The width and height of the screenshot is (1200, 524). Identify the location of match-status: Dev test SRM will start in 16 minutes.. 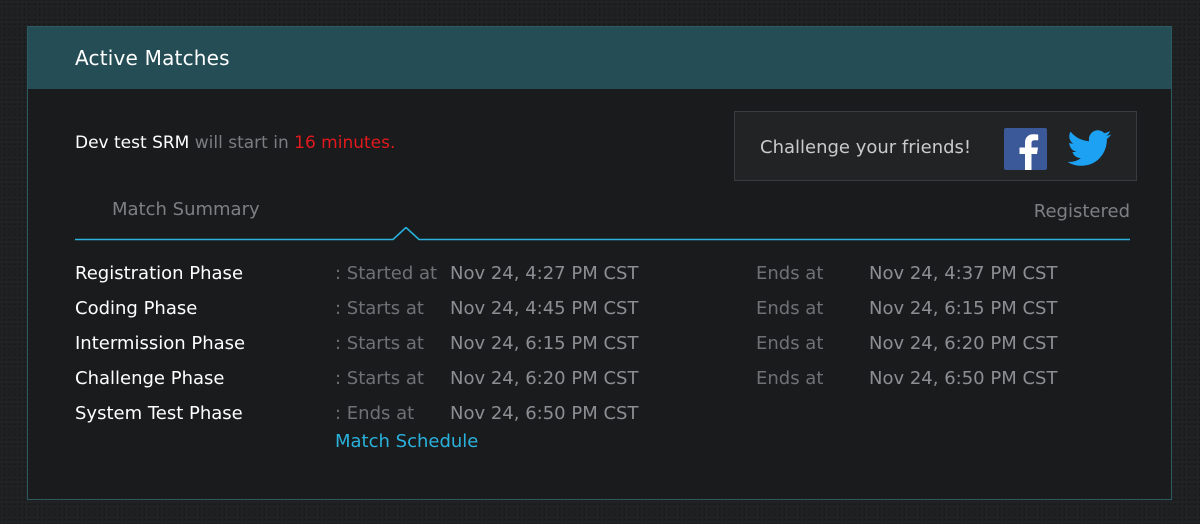
(235, 143).